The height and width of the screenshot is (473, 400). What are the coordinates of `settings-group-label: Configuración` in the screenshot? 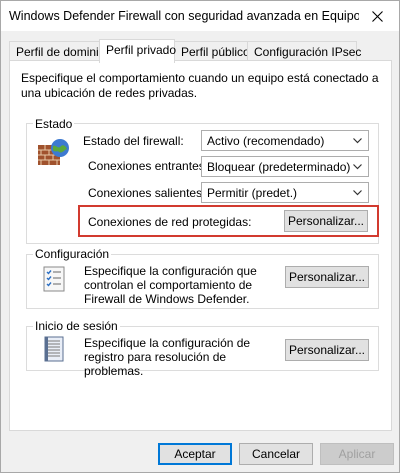 It's located at (72, 254).